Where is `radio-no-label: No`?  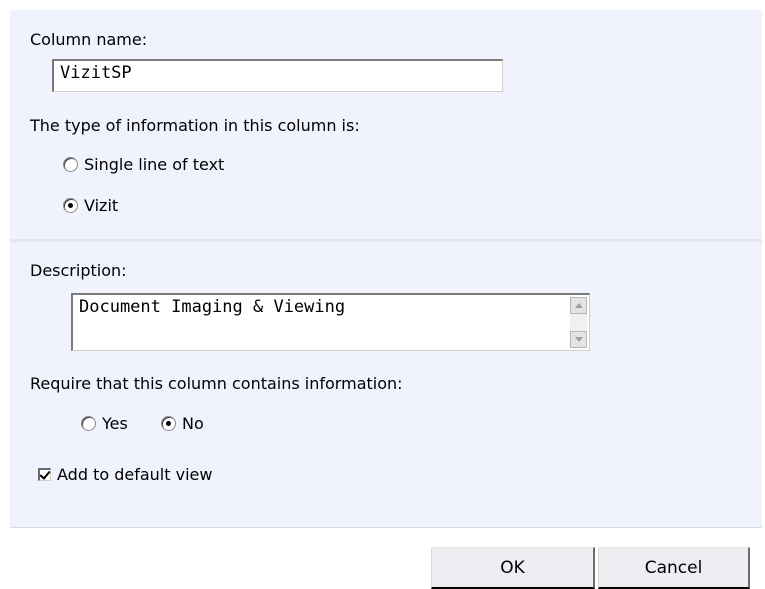
radio-no-label: No is located at coordinates (193, 423).